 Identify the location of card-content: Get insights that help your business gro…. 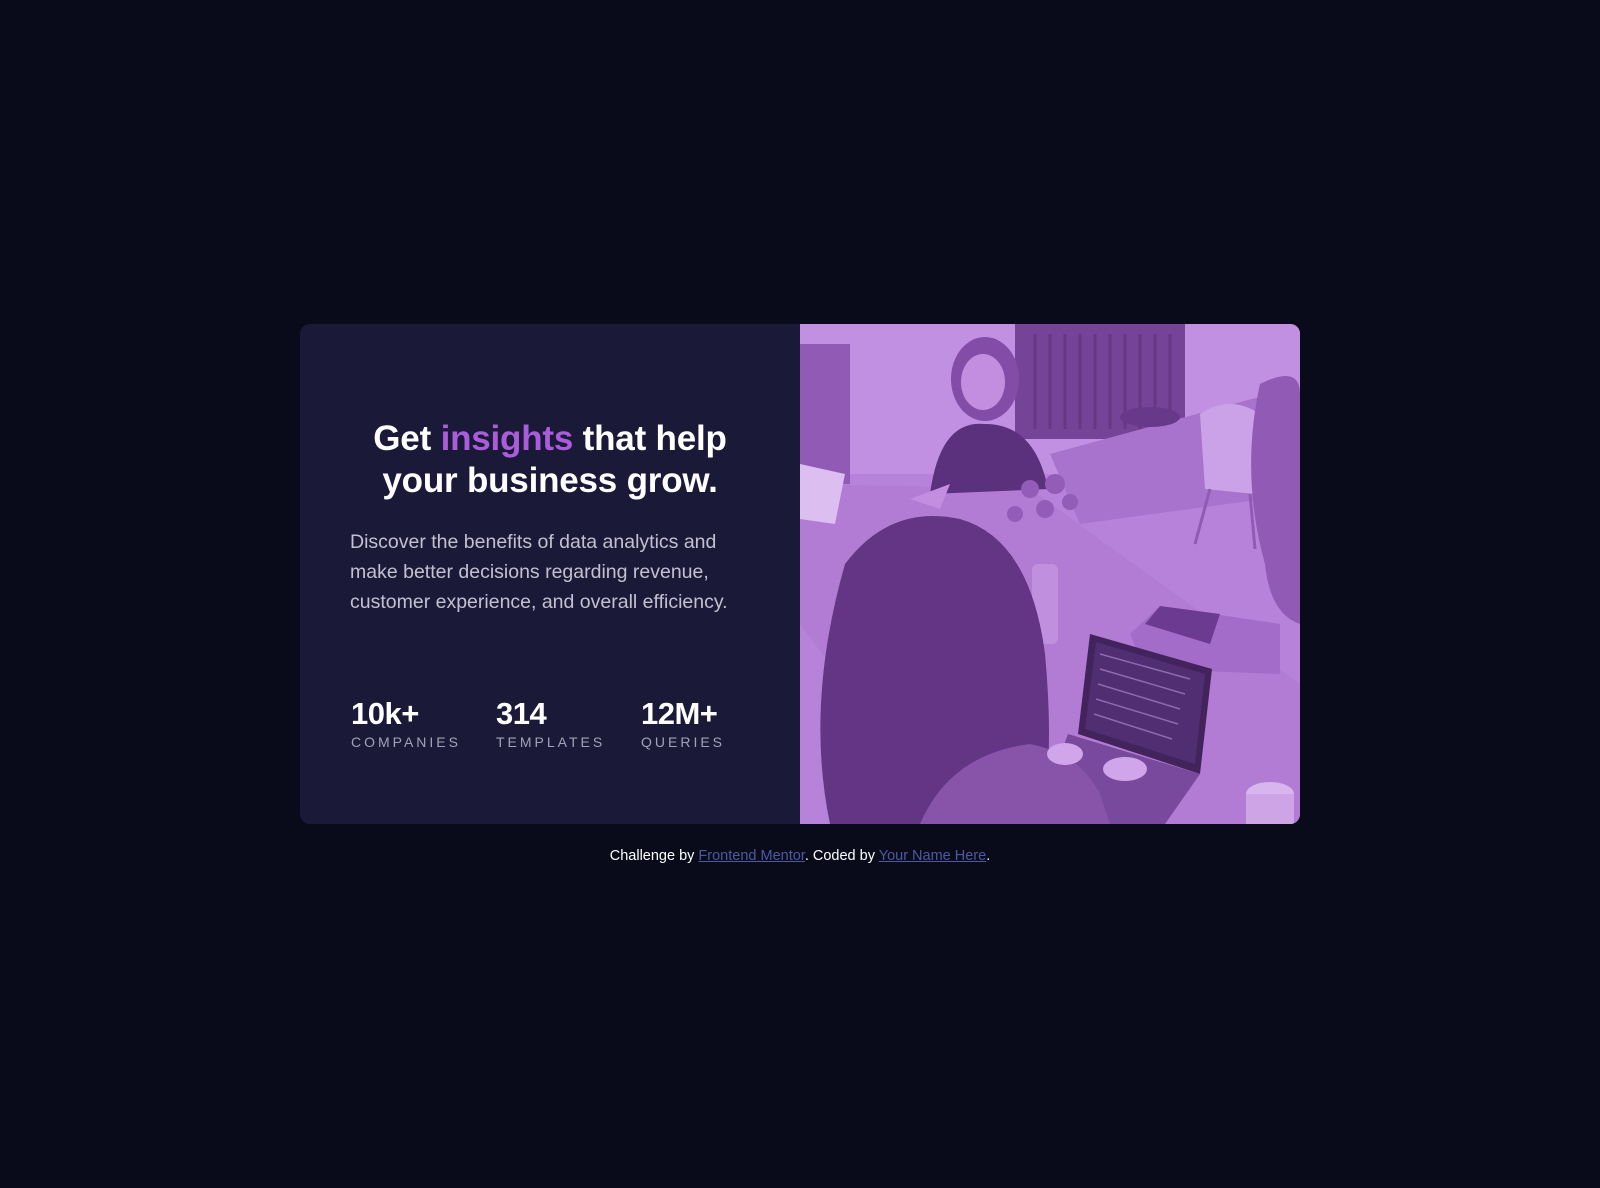
(550, 574).